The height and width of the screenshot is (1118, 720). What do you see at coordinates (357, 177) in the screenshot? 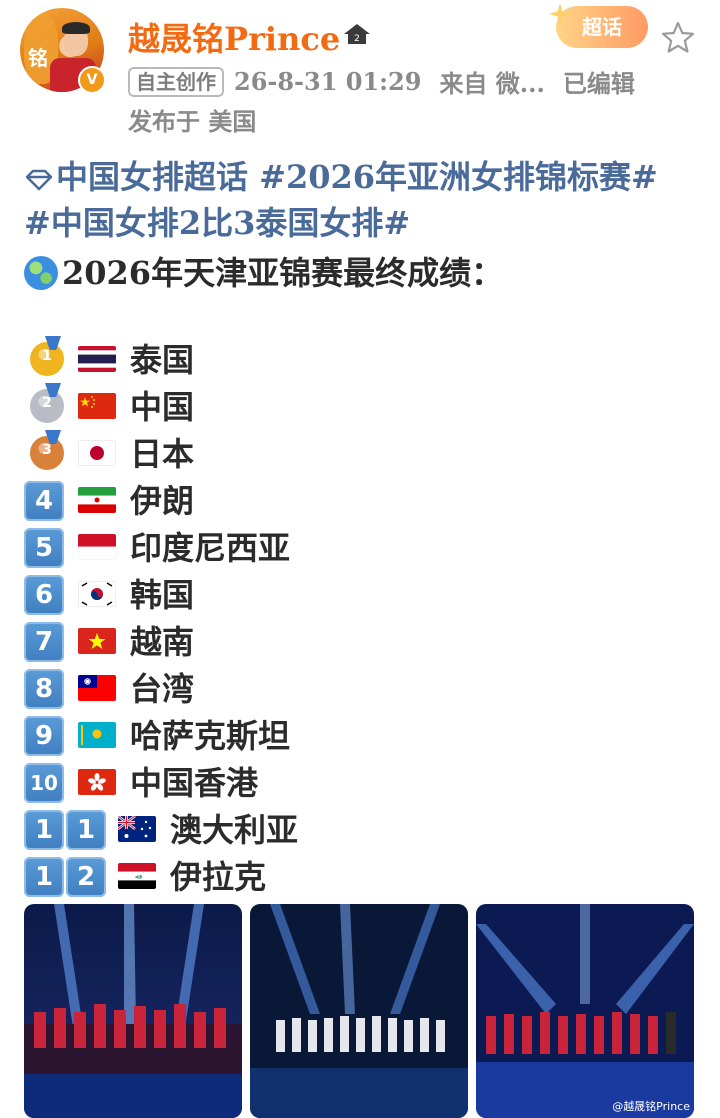
I see `topic-text-1: 中国女排超话 #2026年亚洲女排锦标赛#` at bounding box center [357, 177].